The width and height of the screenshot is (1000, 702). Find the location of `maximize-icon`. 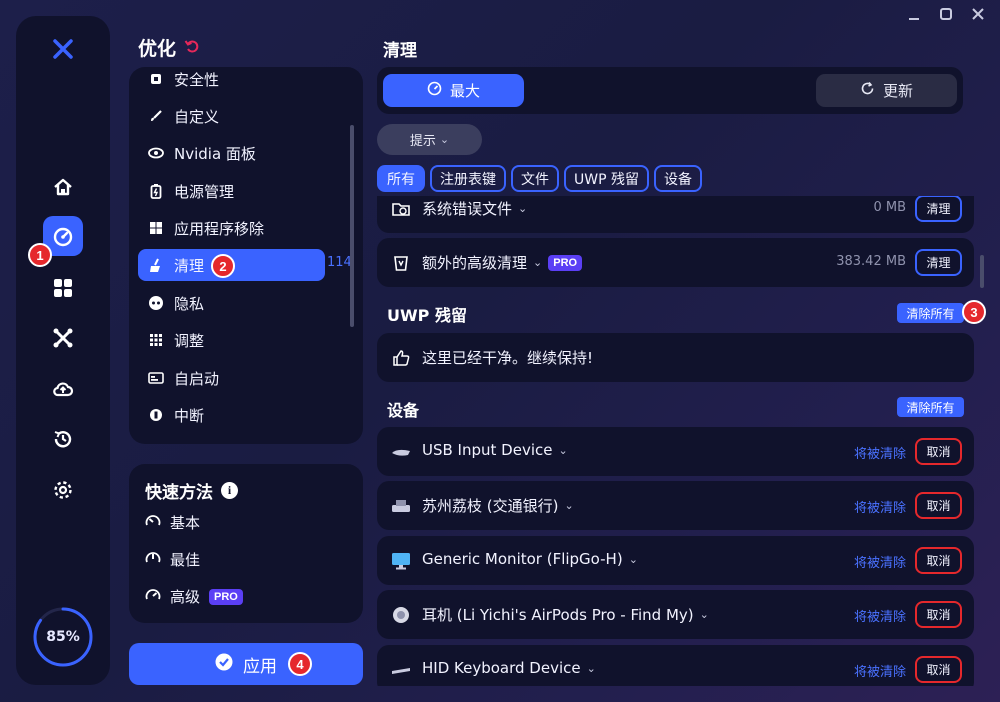

maximize-icon is located at coordinates (946, 14).